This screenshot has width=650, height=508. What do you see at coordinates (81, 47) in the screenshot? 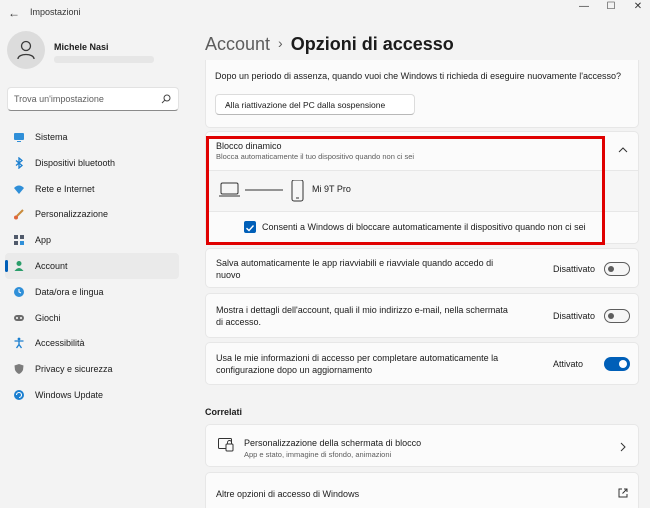
I see `user-name: Michele Nasi` at bounding box center [81, 47].